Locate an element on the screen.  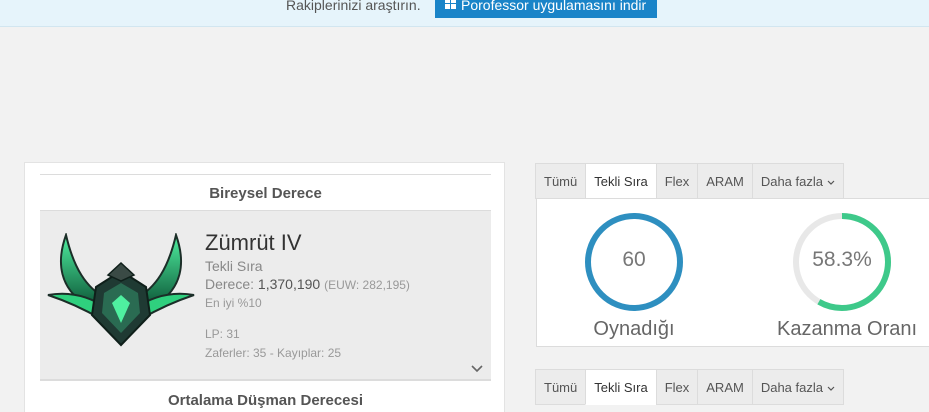
queue-tabs-secondary: Tümü Tekli Sıra Flex ARAM Daha fazla is located at coordinates (689, 387).